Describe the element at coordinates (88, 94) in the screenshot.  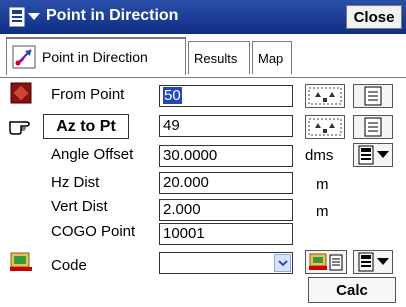
I see `from-point-label: From Point` at that location.